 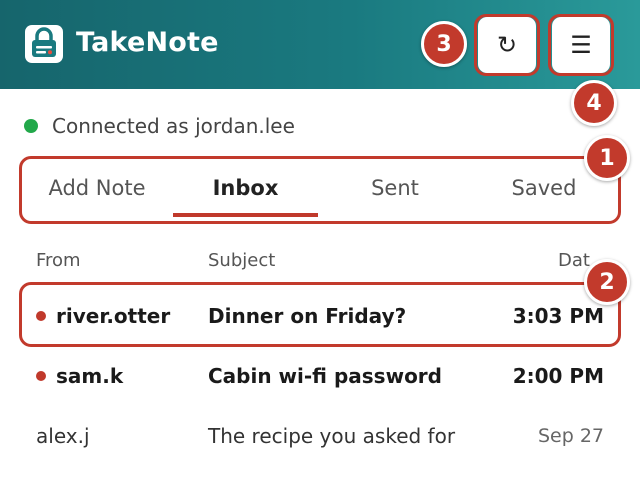 What do you see at coordinates (113, 316) in the screenshot?
I see `message-sender: river.otter` at bounding box center [113, 316].